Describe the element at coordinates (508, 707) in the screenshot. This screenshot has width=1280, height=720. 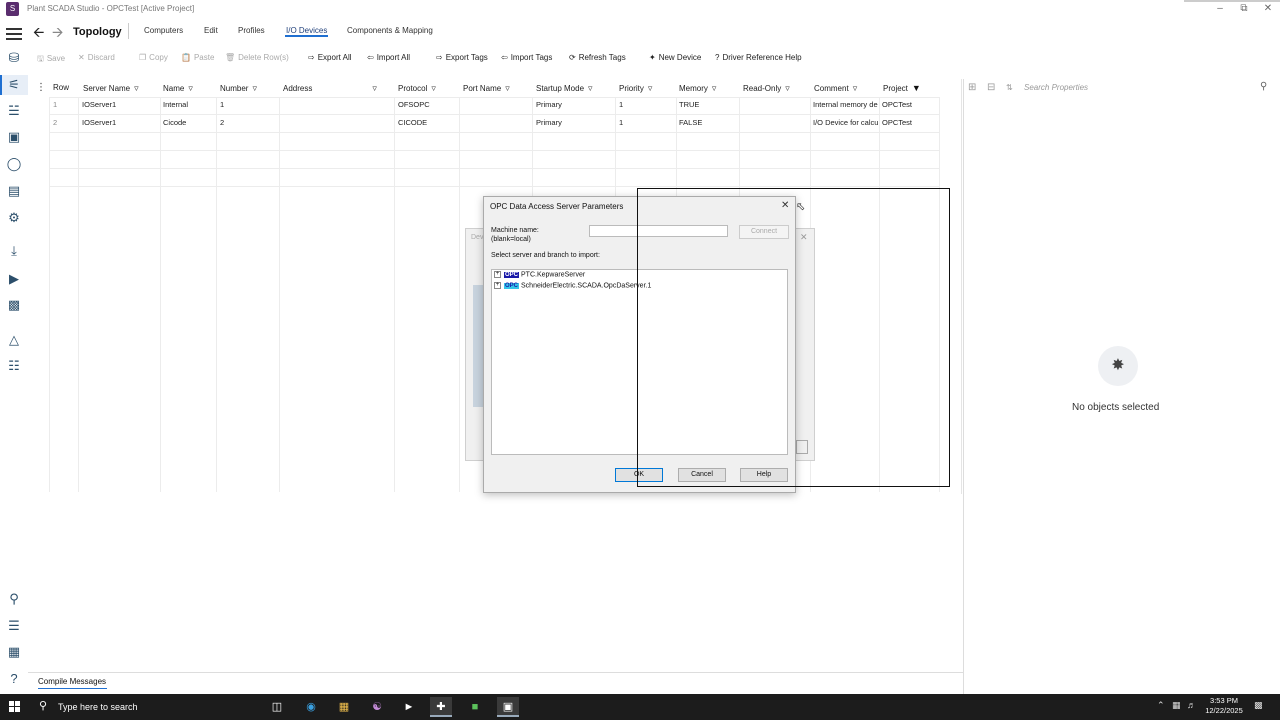
I see `opc-client-icon: ▣` at that location.